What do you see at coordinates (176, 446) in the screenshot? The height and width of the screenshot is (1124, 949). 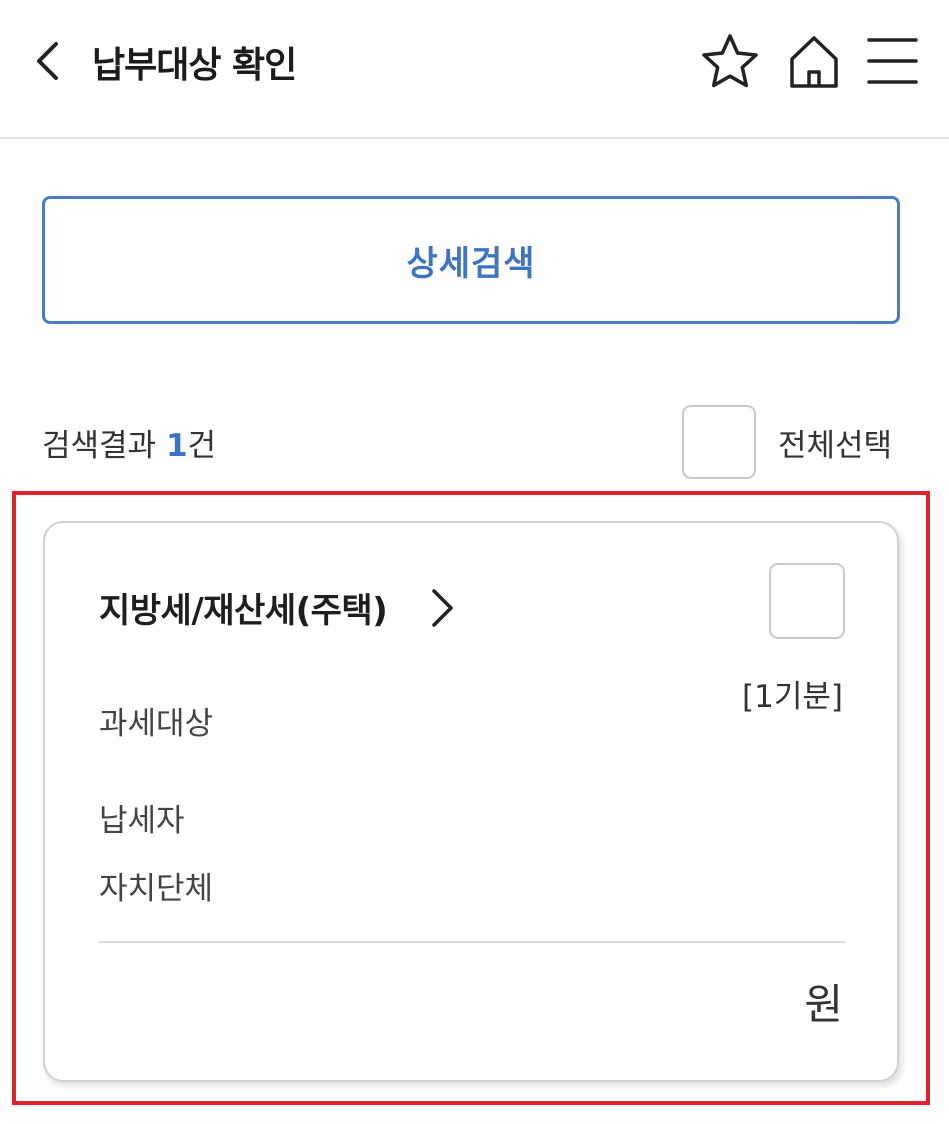 I see `result-count-number: 1` at bounding box center [176, 446].